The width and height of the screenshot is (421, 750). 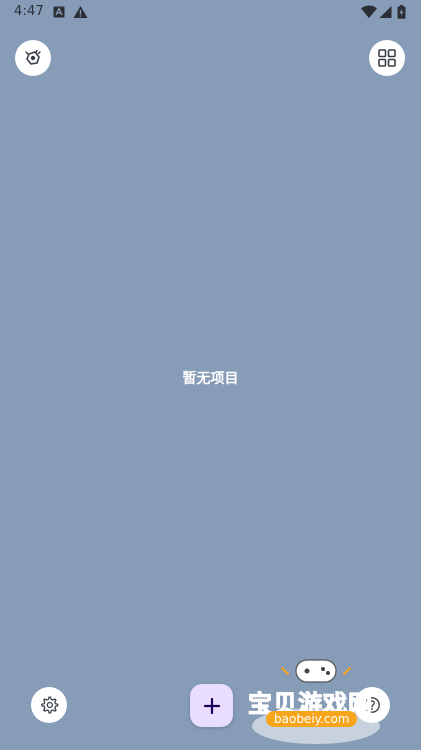 I want to click on watermark: 宝贝游戏网 baobeiy.com, so click(x=319, y=700).